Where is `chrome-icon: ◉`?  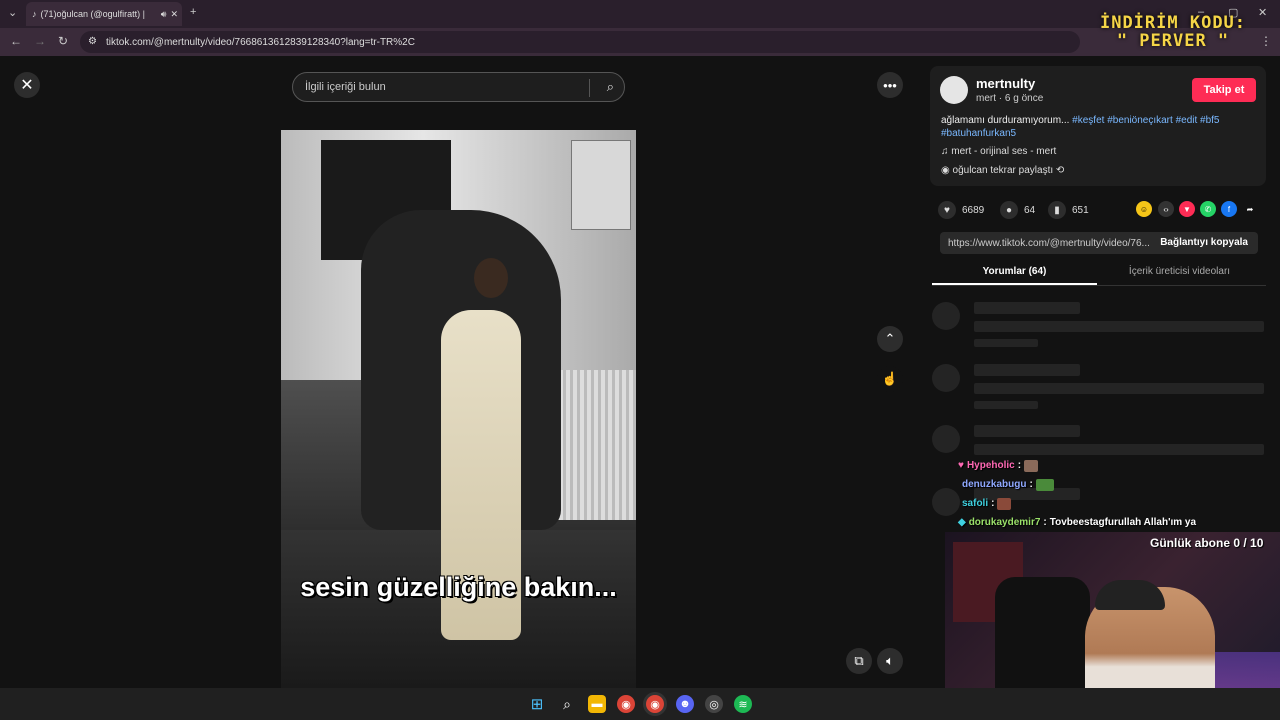 chrome-icon: ◉ is located at coordinates (626, 704).